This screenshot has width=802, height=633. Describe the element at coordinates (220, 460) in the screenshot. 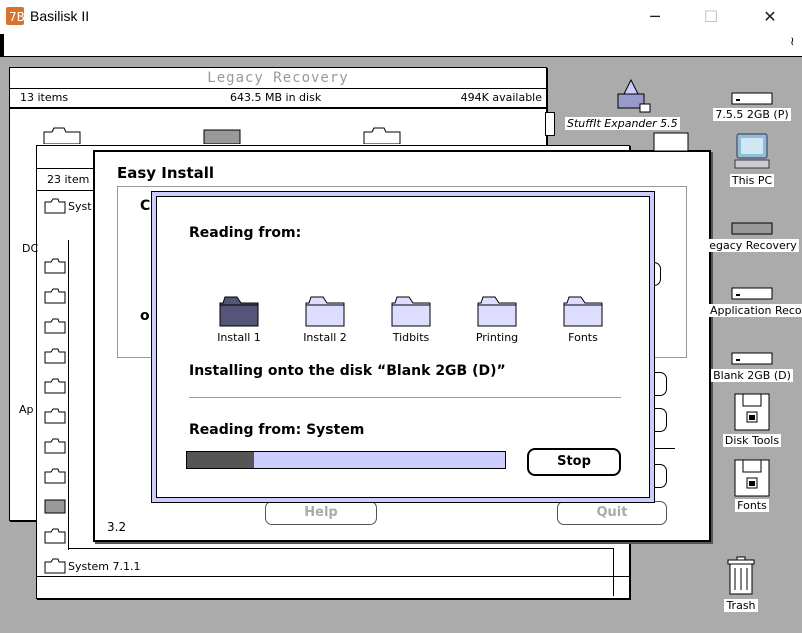

I see `progress-bar-fill` at that location.